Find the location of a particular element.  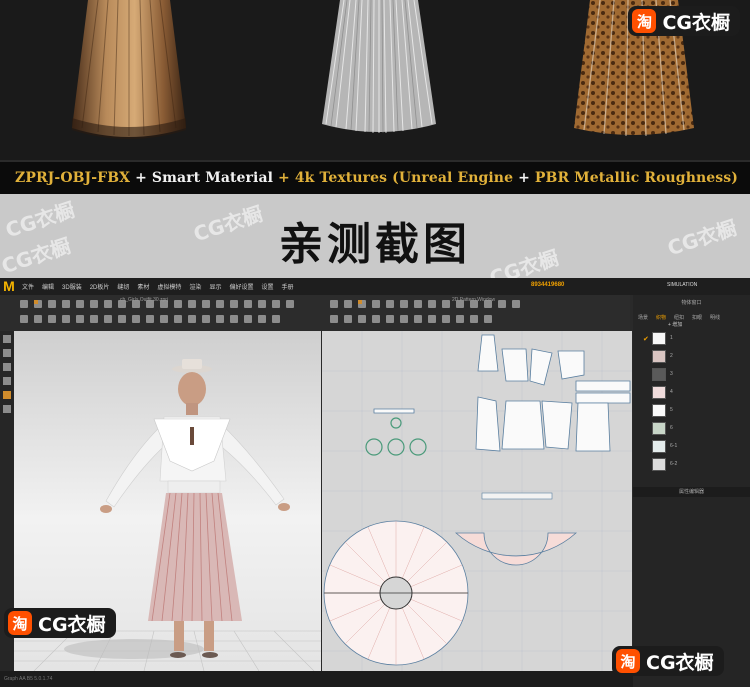

simulation-button: SIMULATION is located at coordinates (682, 285).